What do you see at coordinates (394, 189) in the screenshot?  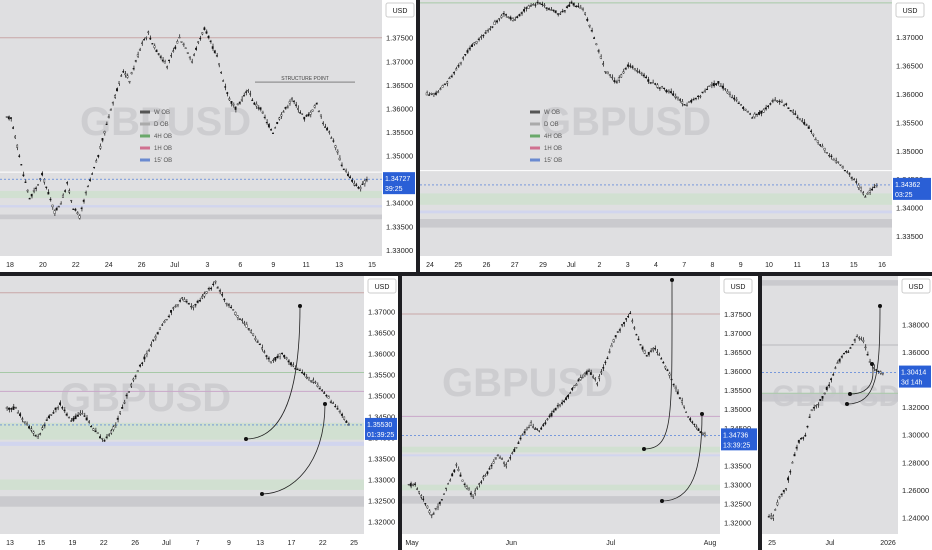 I see `countdown-label: 39:25` at bounding box center [394, 189].